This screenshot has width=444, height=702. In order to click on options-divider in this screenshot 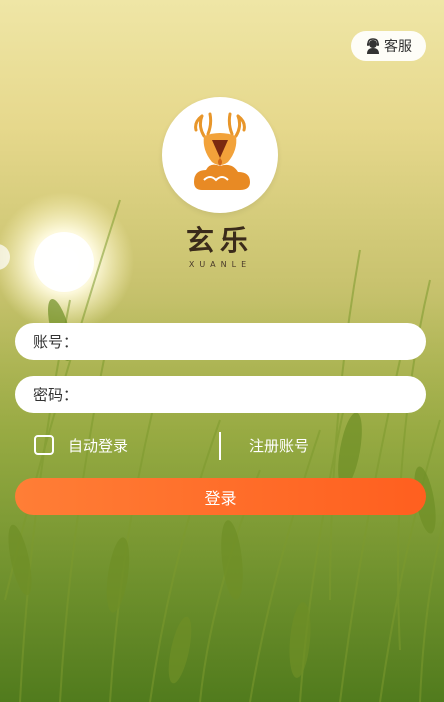, I will do `click(220, 446)`.